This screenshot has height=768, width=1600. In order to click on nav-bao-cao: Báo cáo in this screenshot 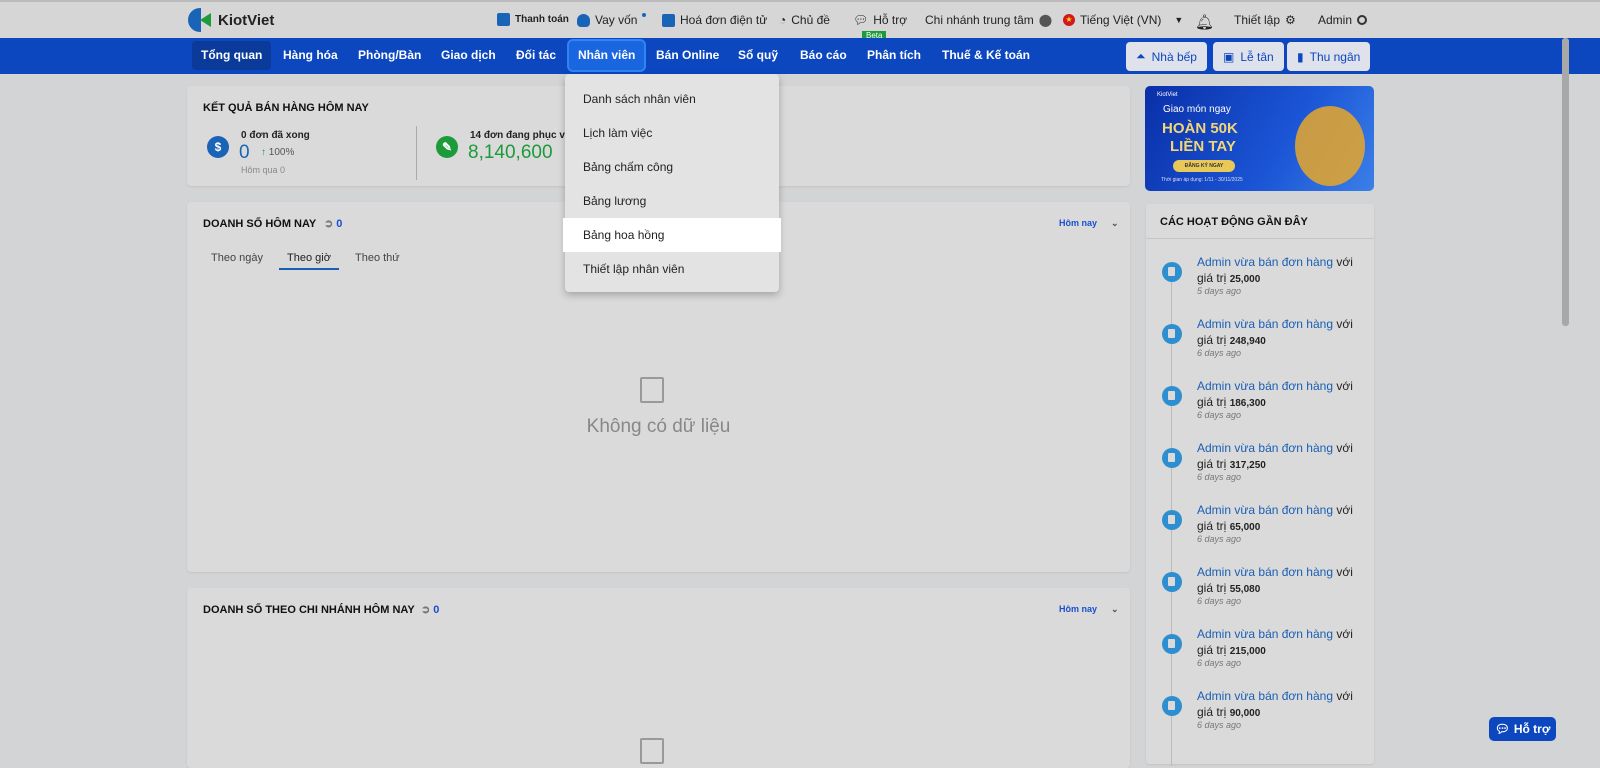, I will do `click(823, 55)`.